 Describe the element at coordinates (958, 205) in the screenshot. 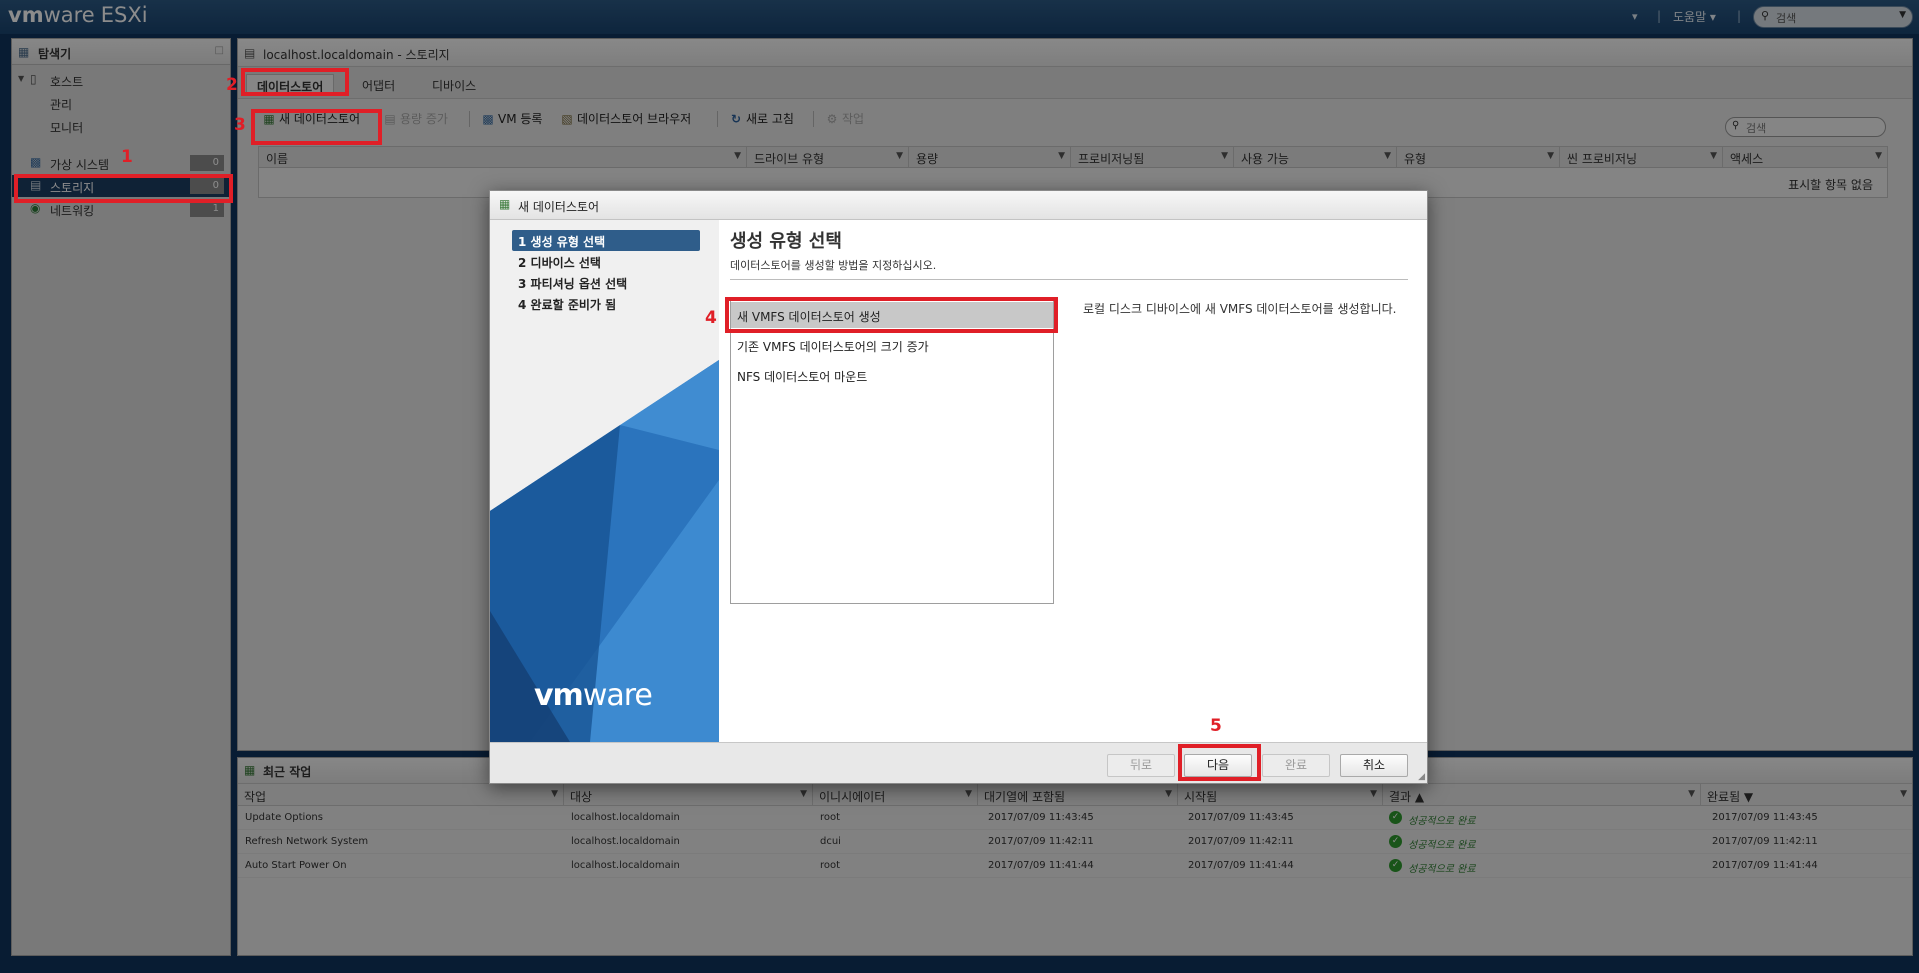

I see `dialog-header: ▦ 새 데이터스토어` at that location.